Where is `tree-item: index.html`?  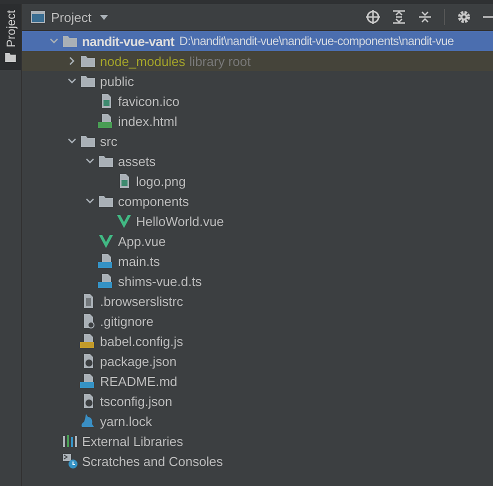
tree-item: index.html is located at coordinates (257, 121).